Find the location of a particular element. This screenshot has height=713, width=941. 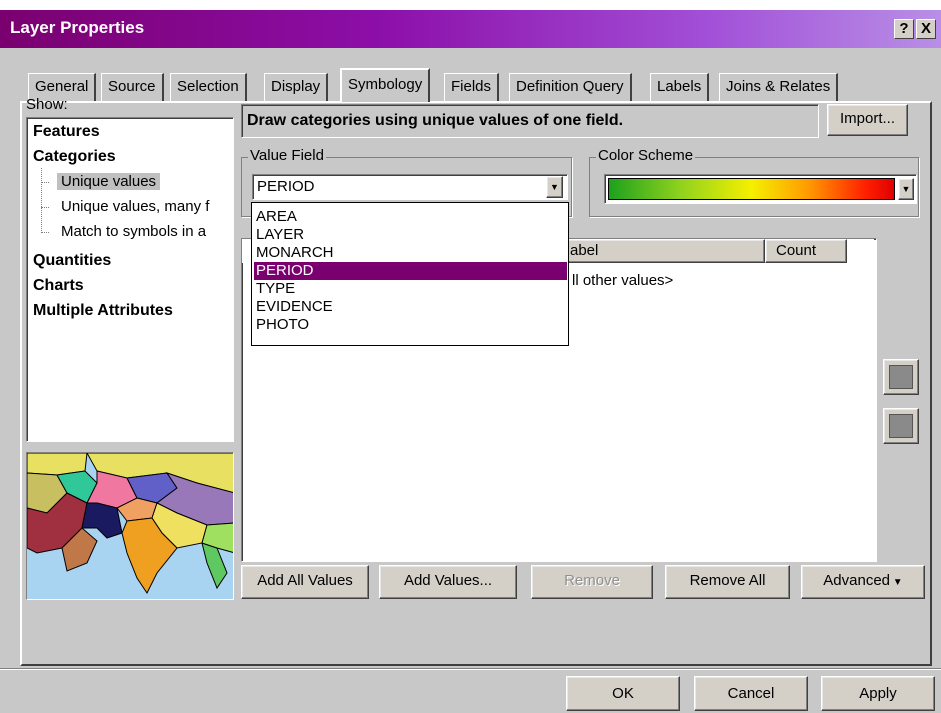

advanced-button: Advanced ▼ is located at coordinates (863, 582).